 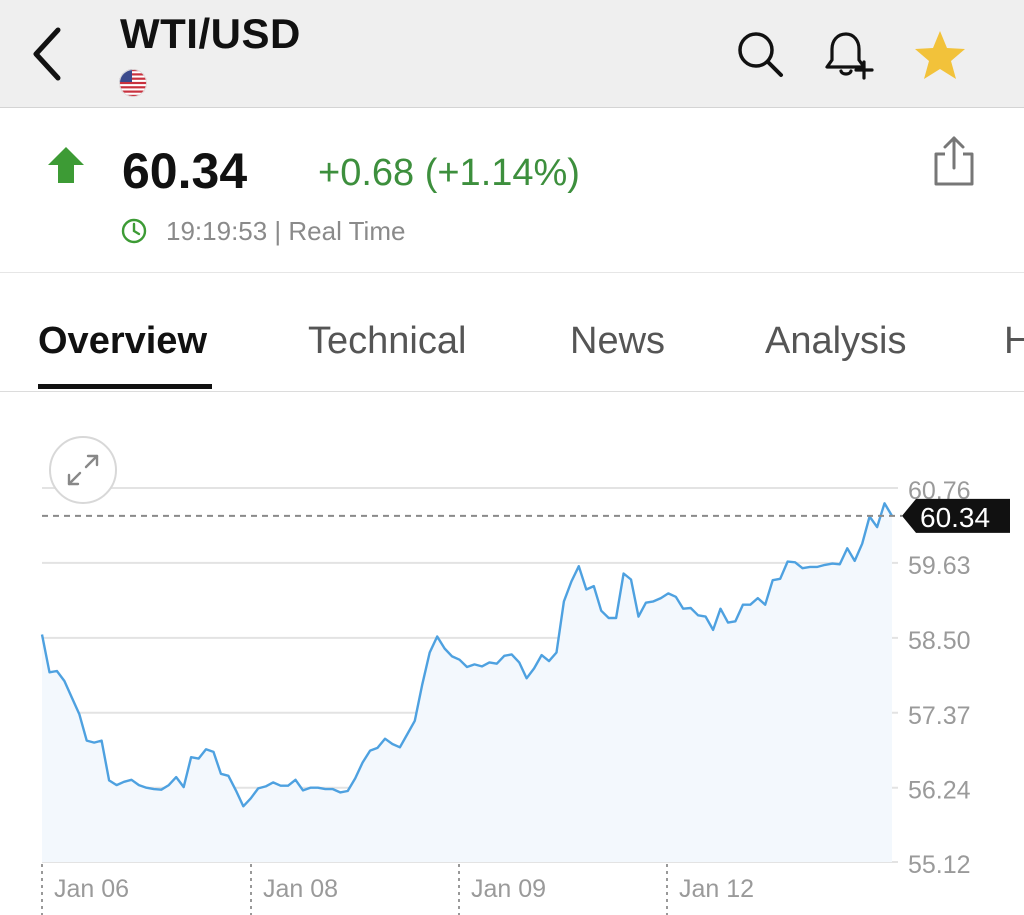 What do you see at coordinates (387, 341) in the screenshot?
I see `tab-technical: Technical` at bounding box center [387, 341].